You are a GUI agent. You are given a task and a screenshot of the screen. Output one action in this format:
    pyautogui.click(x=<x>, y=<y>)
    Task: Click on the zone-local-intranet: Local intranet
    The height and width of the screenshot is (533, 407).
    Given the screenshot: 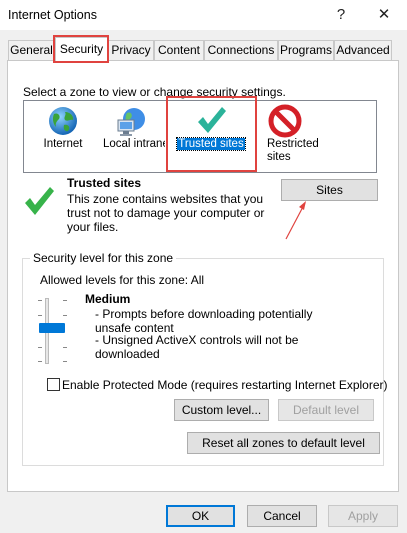 What is the action you would take?
    pyautogui.click(x=132, y=136)
    